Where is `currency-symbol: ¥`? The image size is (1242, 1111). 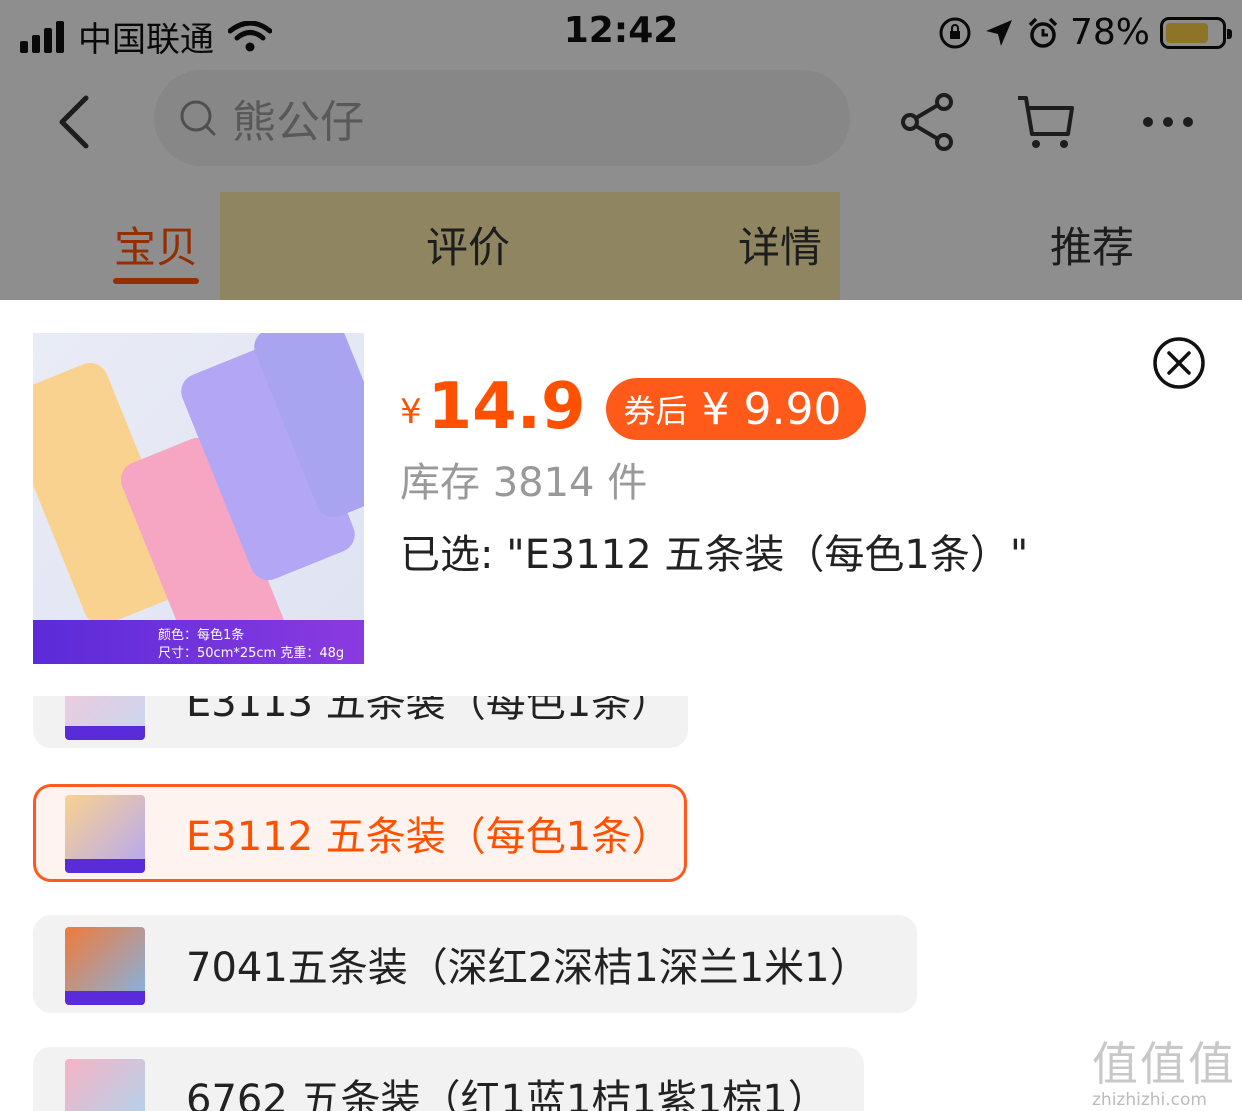 currency-symbol: ¥ is located at coordinates (411, 412).